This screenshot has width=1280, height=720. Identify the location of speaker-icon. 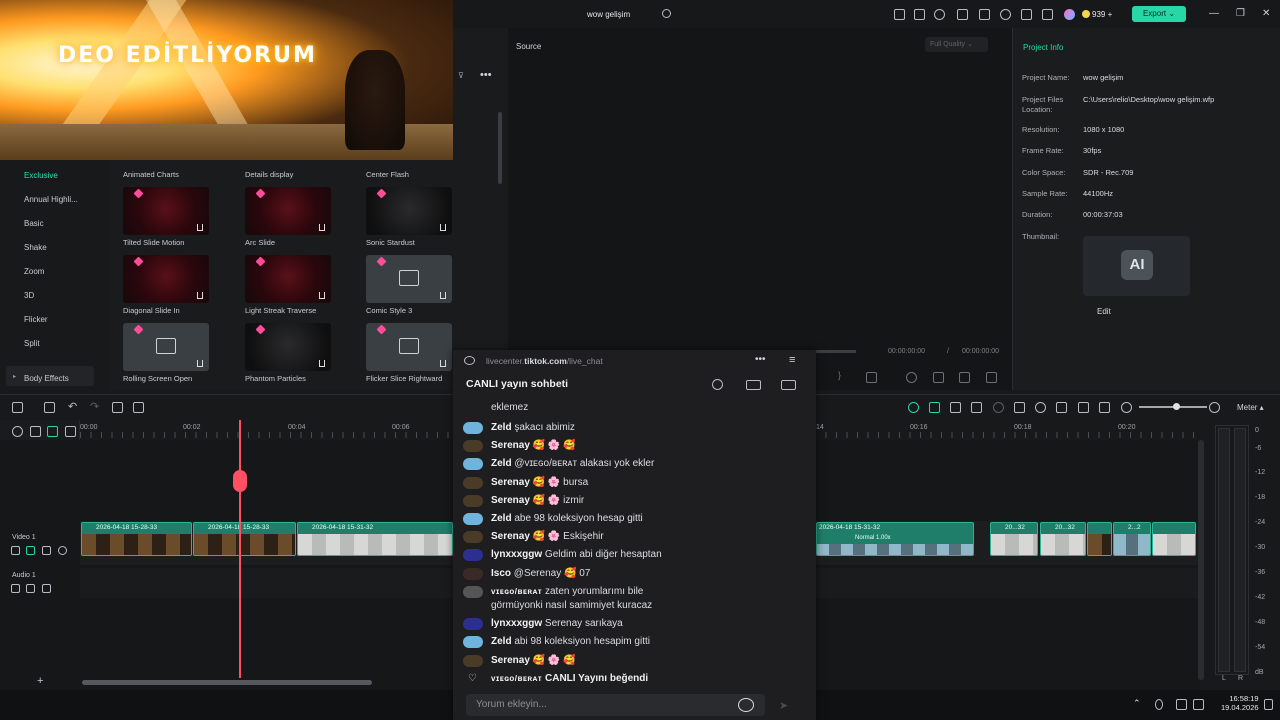
(1198, 704).